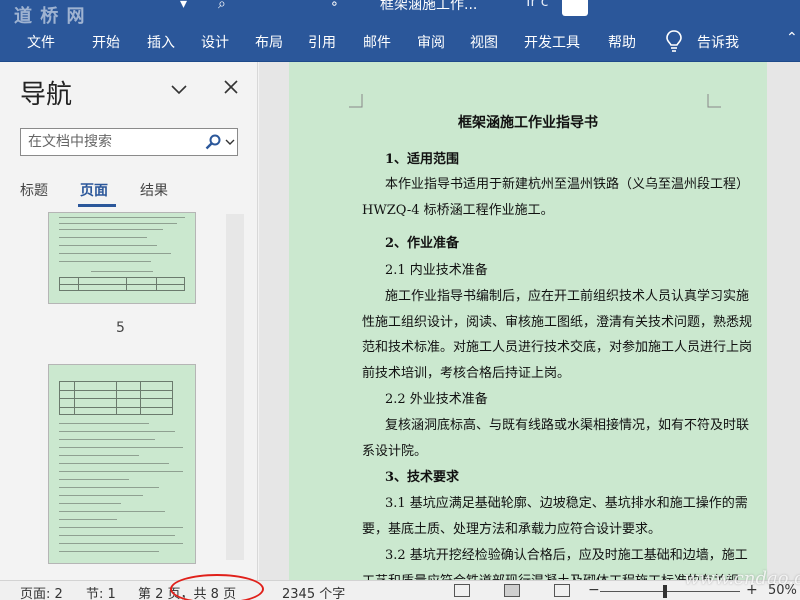 The image size is (800, 600). What do you see at coordinates (792, 38) in the screenshot?
I see `ribbon-overflow-icon: ⌃` at bounding box center [792, 38].